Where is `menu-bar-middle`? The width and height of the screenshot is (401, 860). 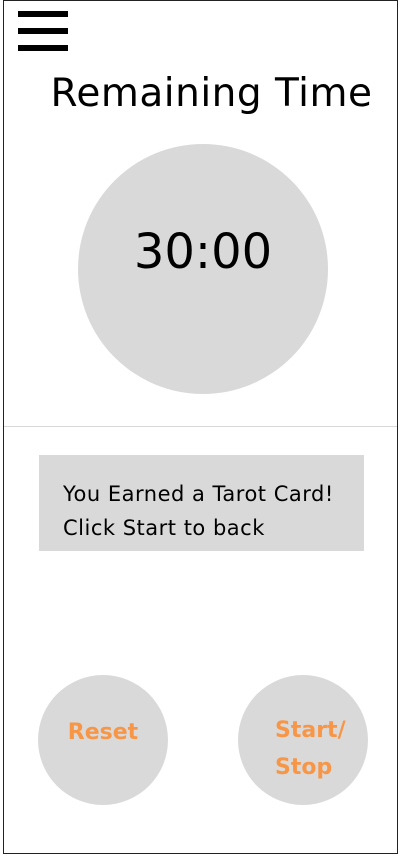 menu-bar-middle is located at coordinates (43, 31).